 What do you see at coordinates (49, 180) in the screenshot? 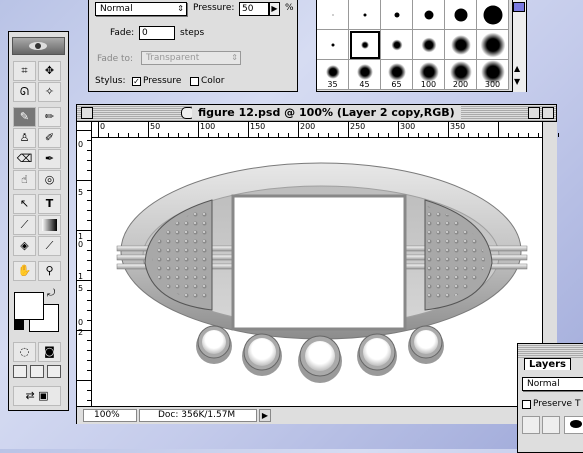
I see `sponge-icon: ◎` at bounding box center [49, 180].